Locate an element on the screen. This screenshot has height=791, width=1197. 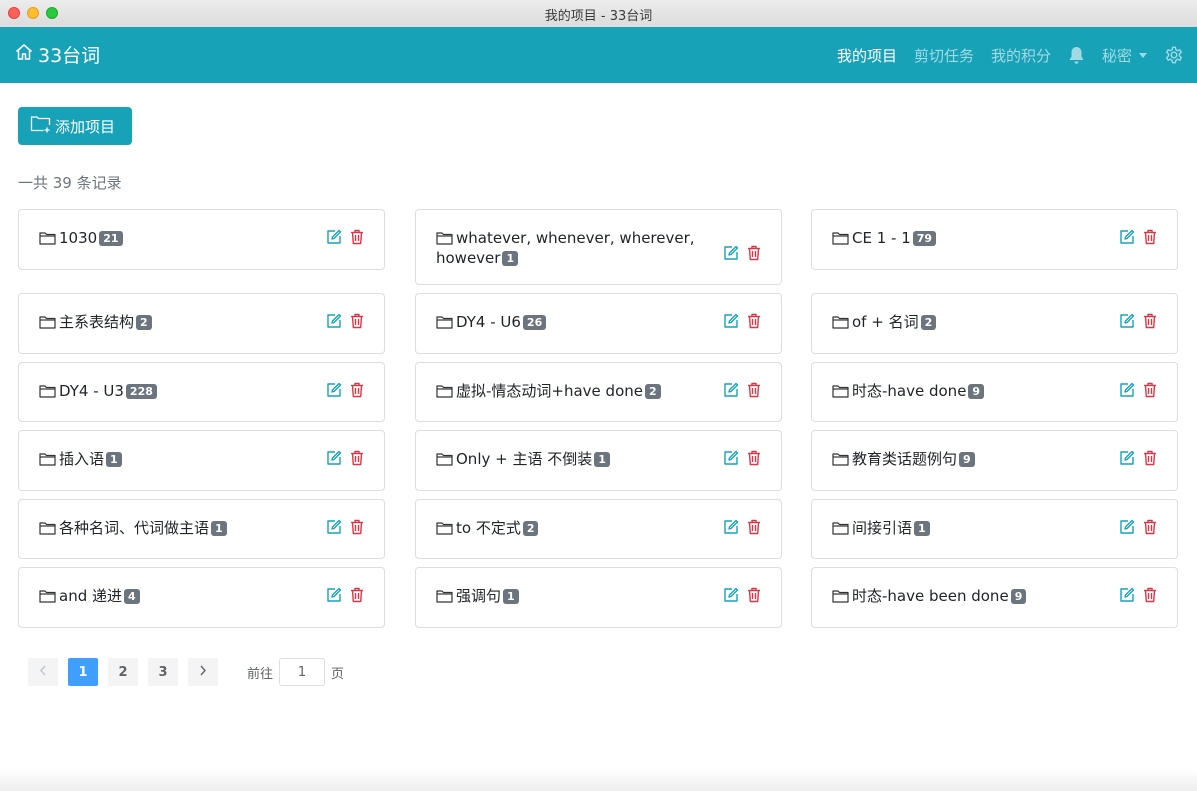
project-title: 插入语 1 is located at coordinates (184, 460).